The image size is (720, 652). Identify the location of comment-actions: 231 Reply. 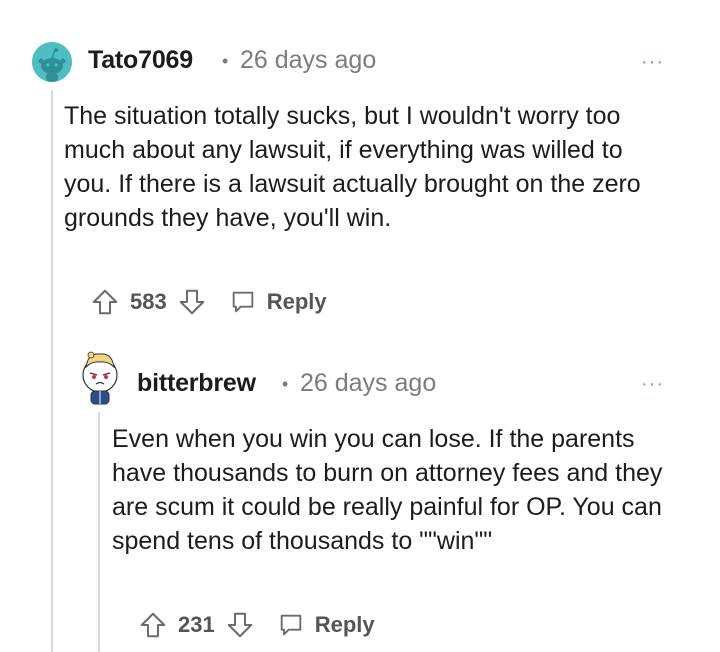
(256, 625).